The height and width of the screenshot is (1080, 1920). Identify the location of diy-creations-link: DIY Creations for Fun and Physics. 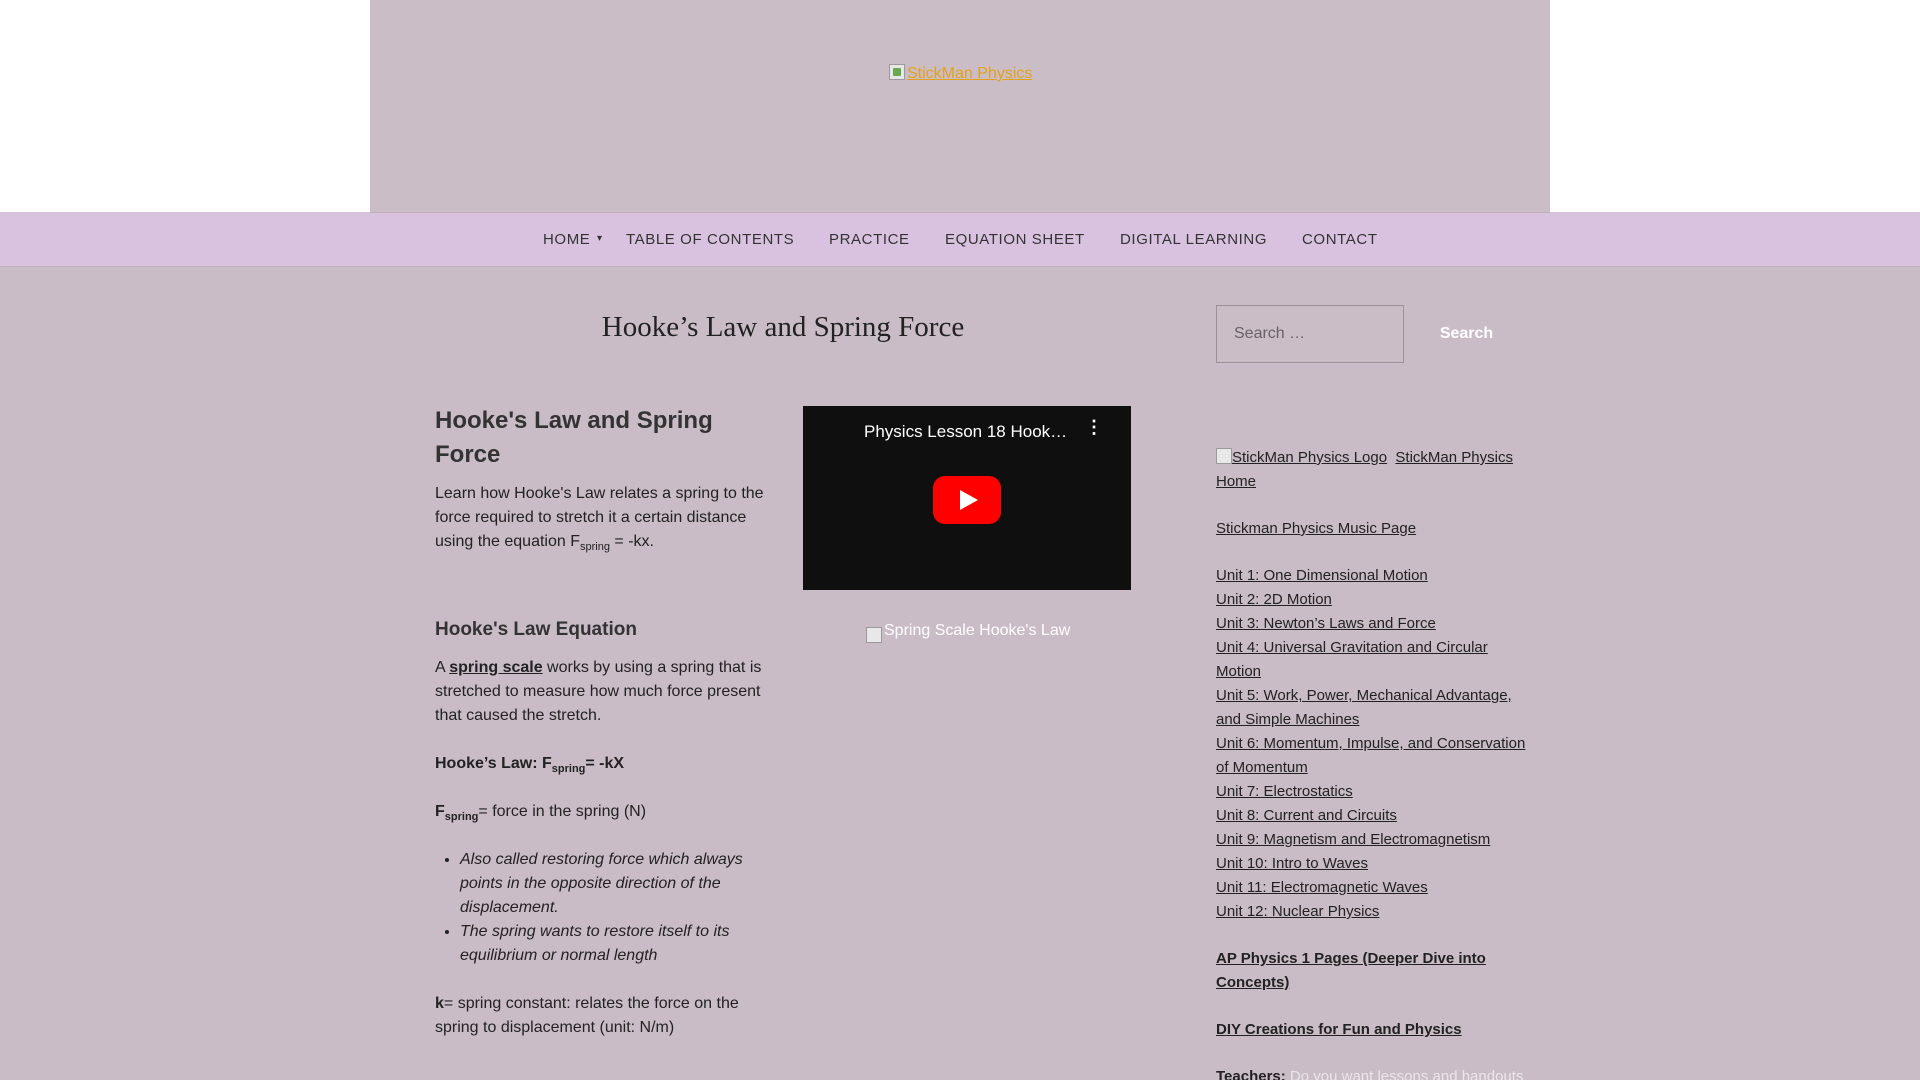
(1339, 1029).